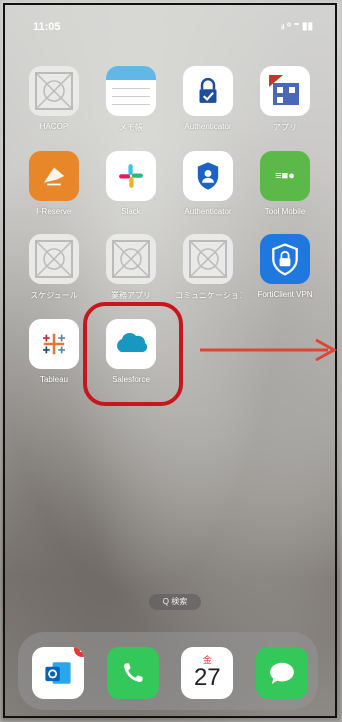 The image size is (342, 722). What do you see at coordinates (208, 91) in the screenshot?
I see `authenticator-lock-icon` at bounding box center [208, 91].